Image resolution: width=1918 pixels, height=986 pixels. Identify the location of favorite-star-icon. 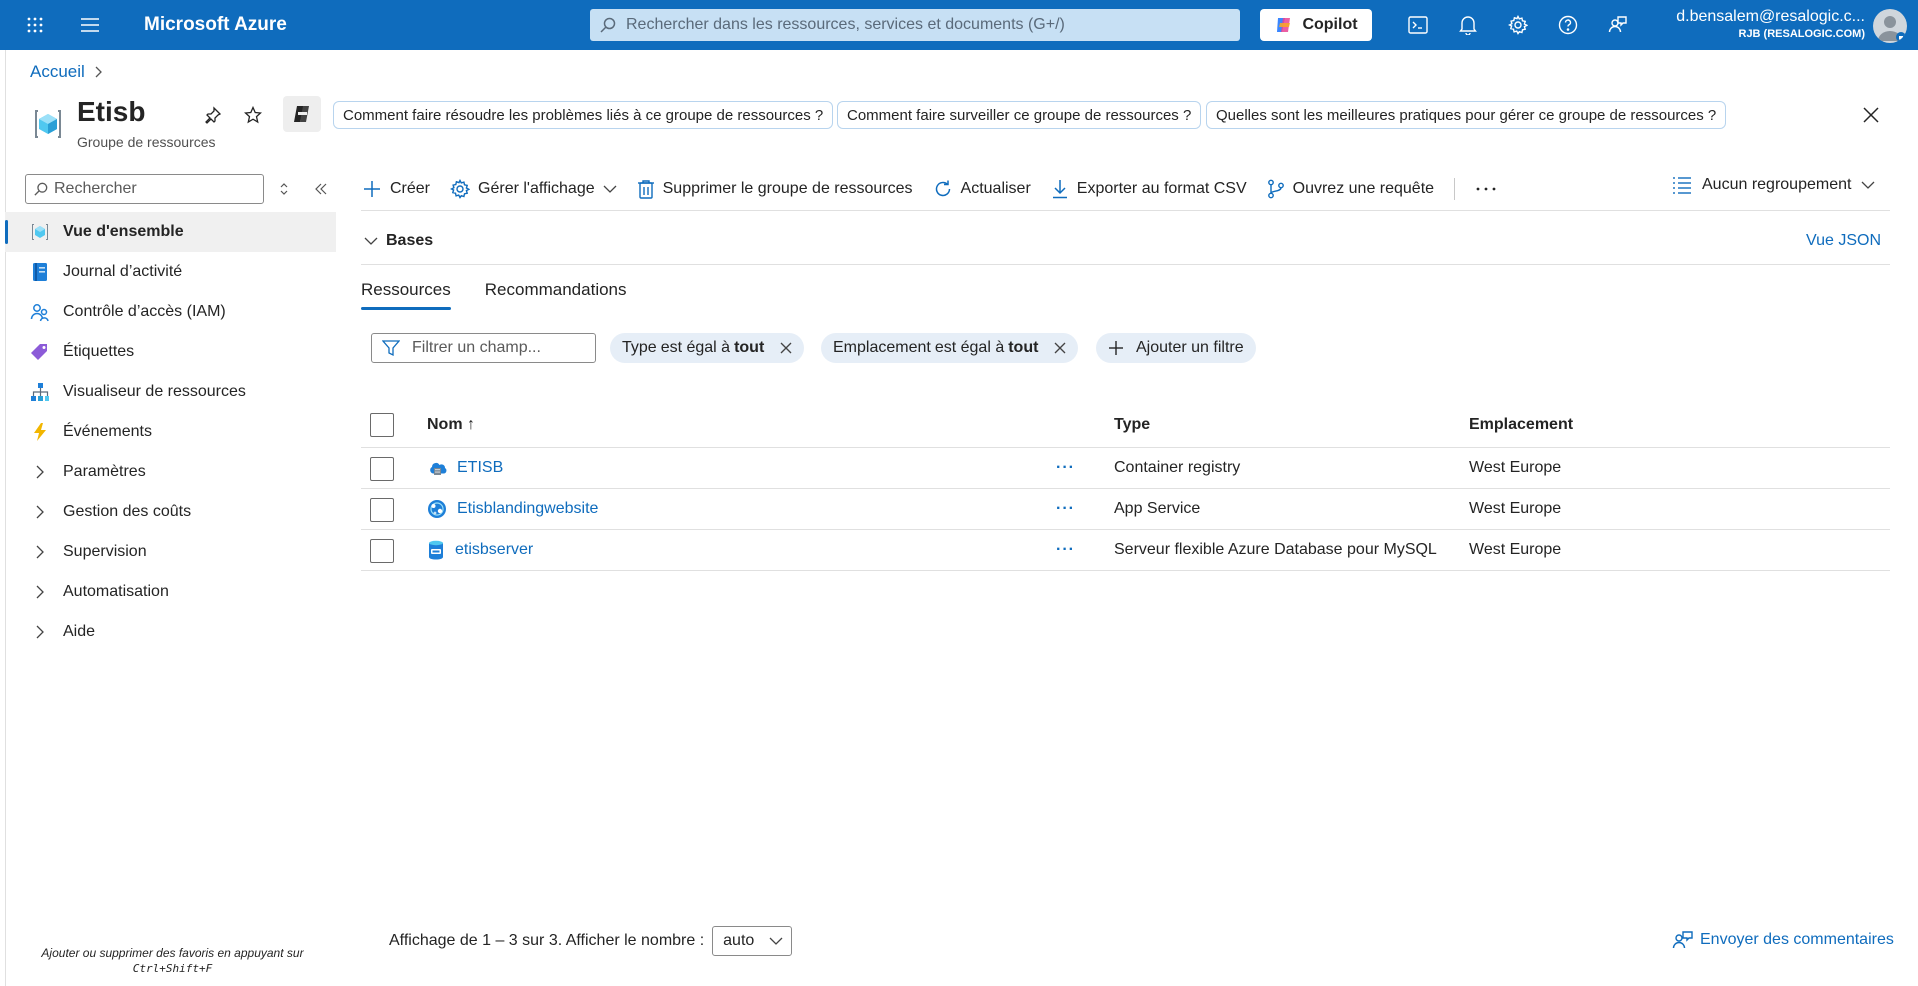
(253, 115).